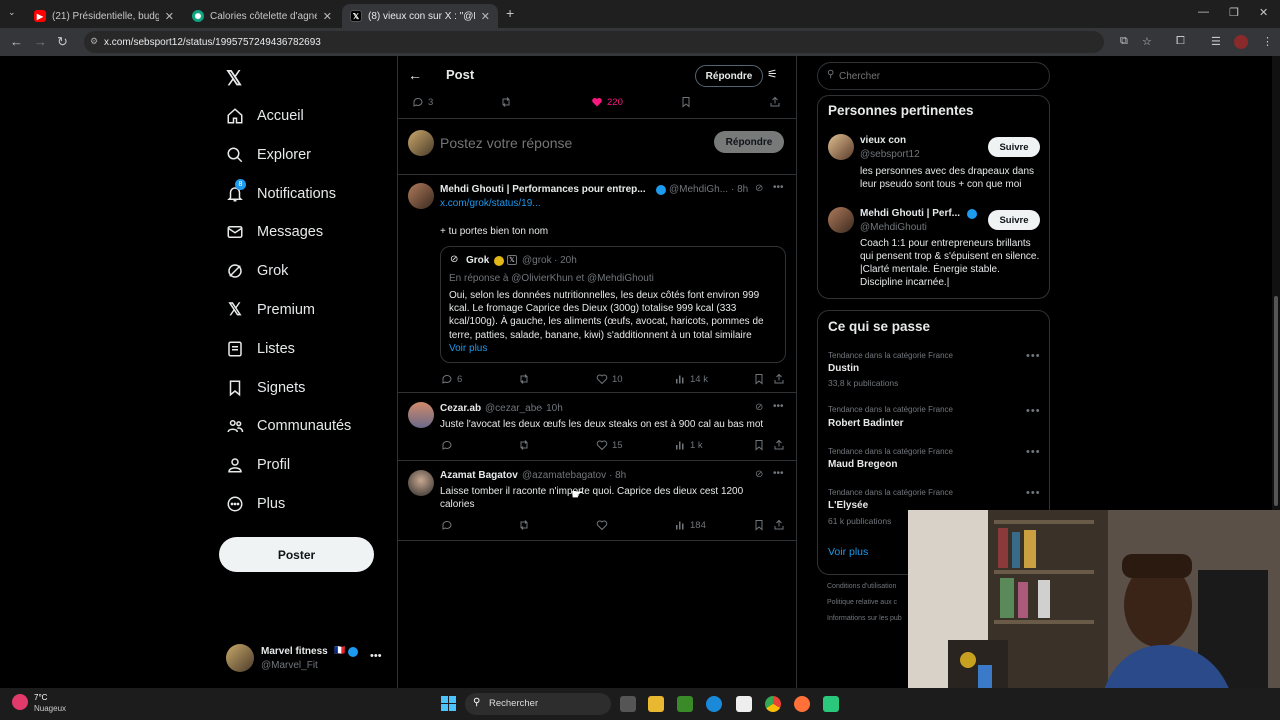  I want to click on nvidia-icon, so click(685, 704).